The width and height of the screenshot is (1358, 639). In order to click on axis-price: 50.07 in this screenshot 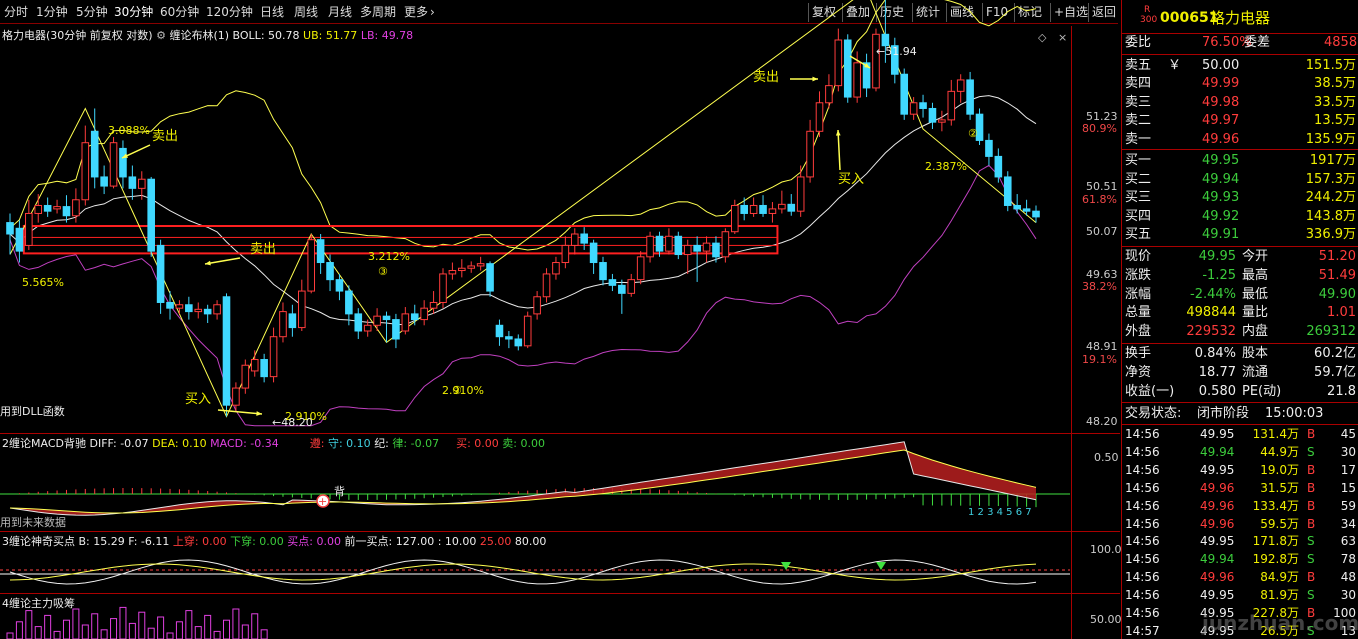, I will do `click(1102, 231)`.